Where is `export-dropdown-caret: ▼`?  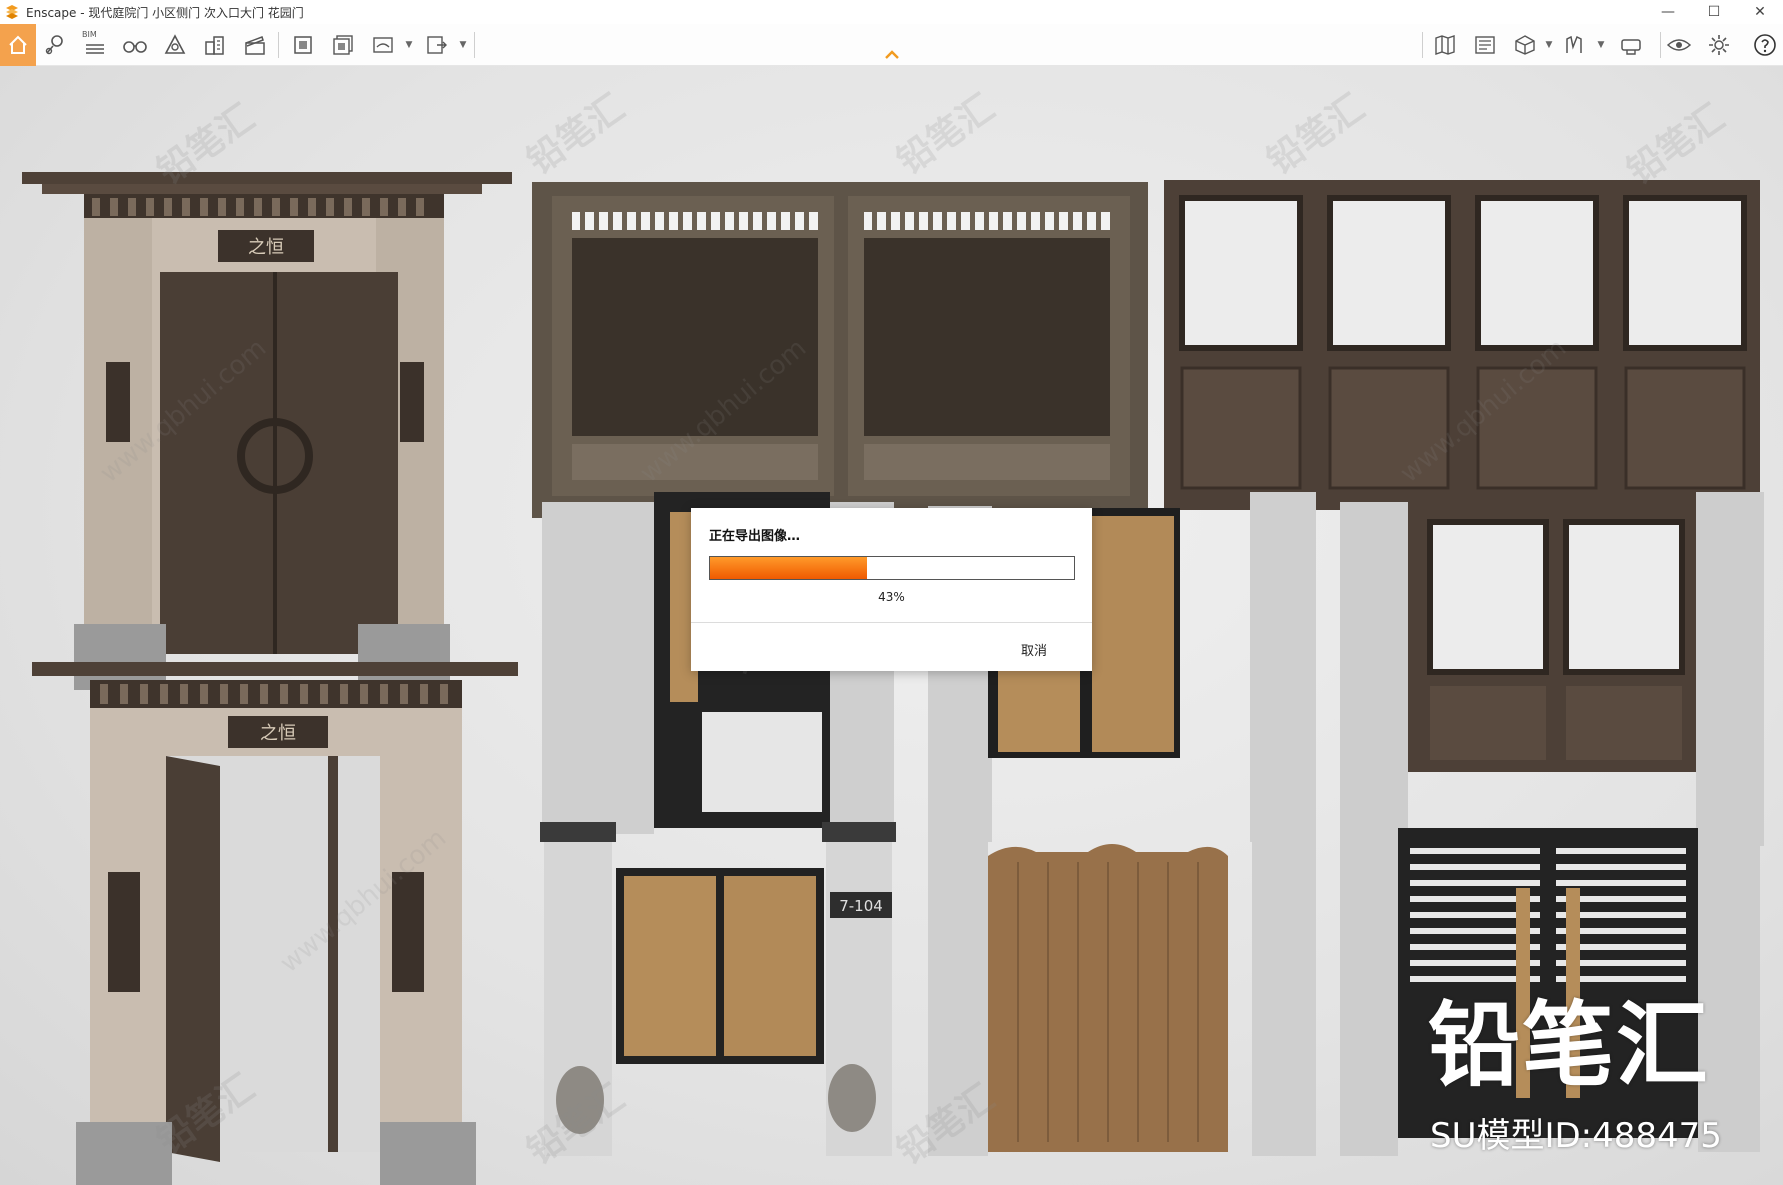
export-dropdown-caret: ▼ is located at coordinates (463, 45).